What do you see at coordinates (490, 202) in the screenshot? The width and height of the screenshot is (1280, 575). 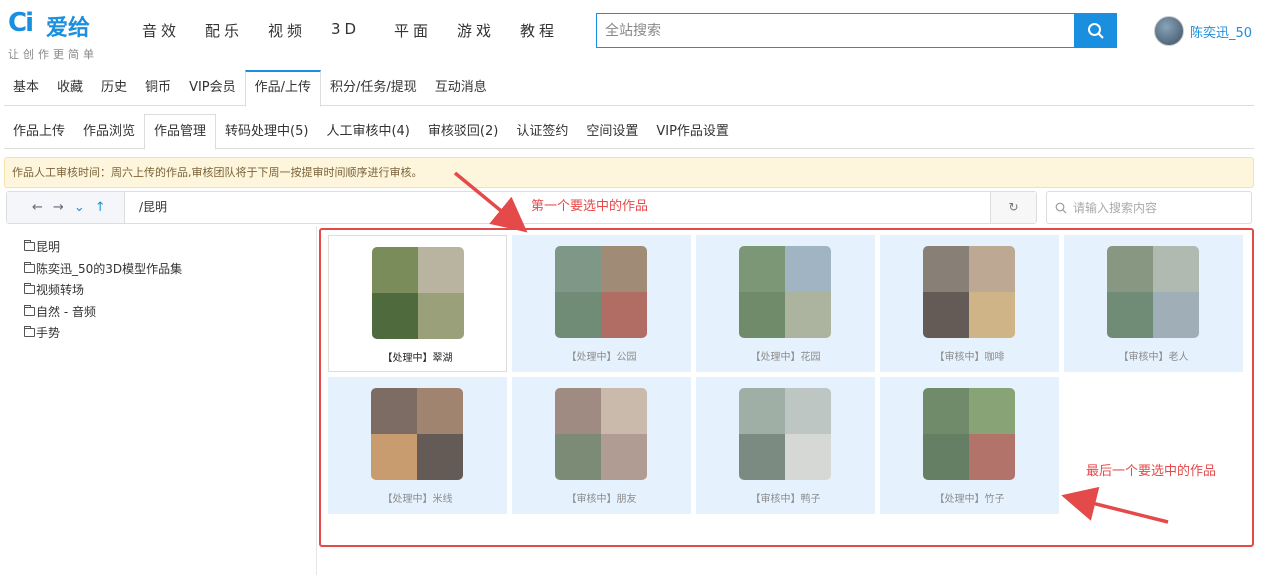 I see `arrow-to-first-icon` at bounding box center [490, 202].